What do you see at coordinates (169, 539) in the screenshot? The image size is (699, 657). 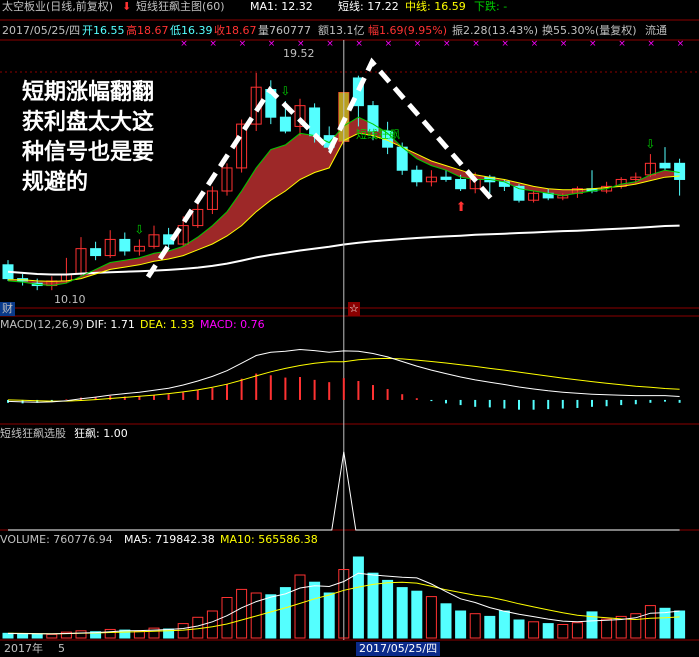 I see `volume-ma5: MA5: 719842.38` at bounding box center [169, 539].